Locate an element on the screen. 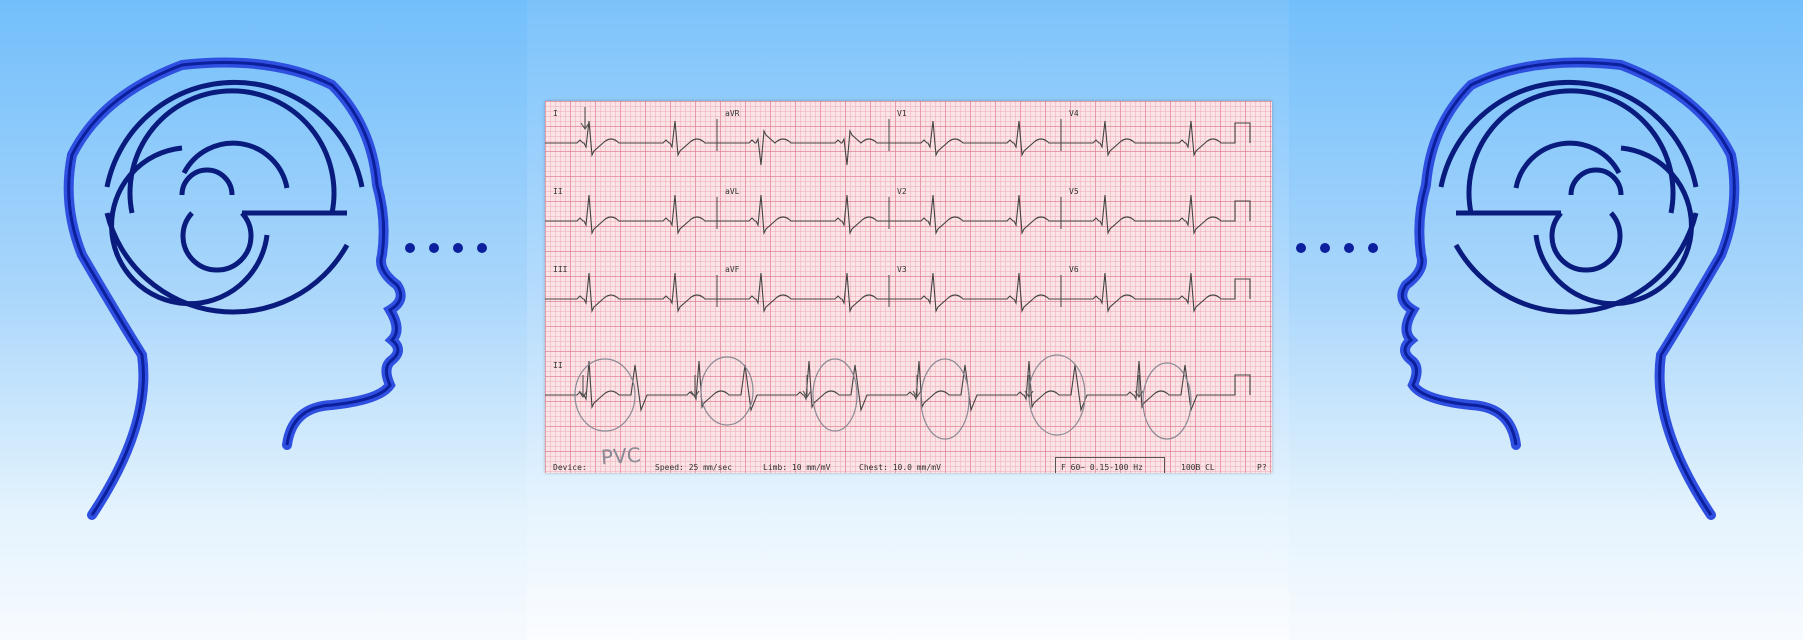 This screenshot has width=1803, height=640. footer-edge: P? is located at coordinates (1262, 467).